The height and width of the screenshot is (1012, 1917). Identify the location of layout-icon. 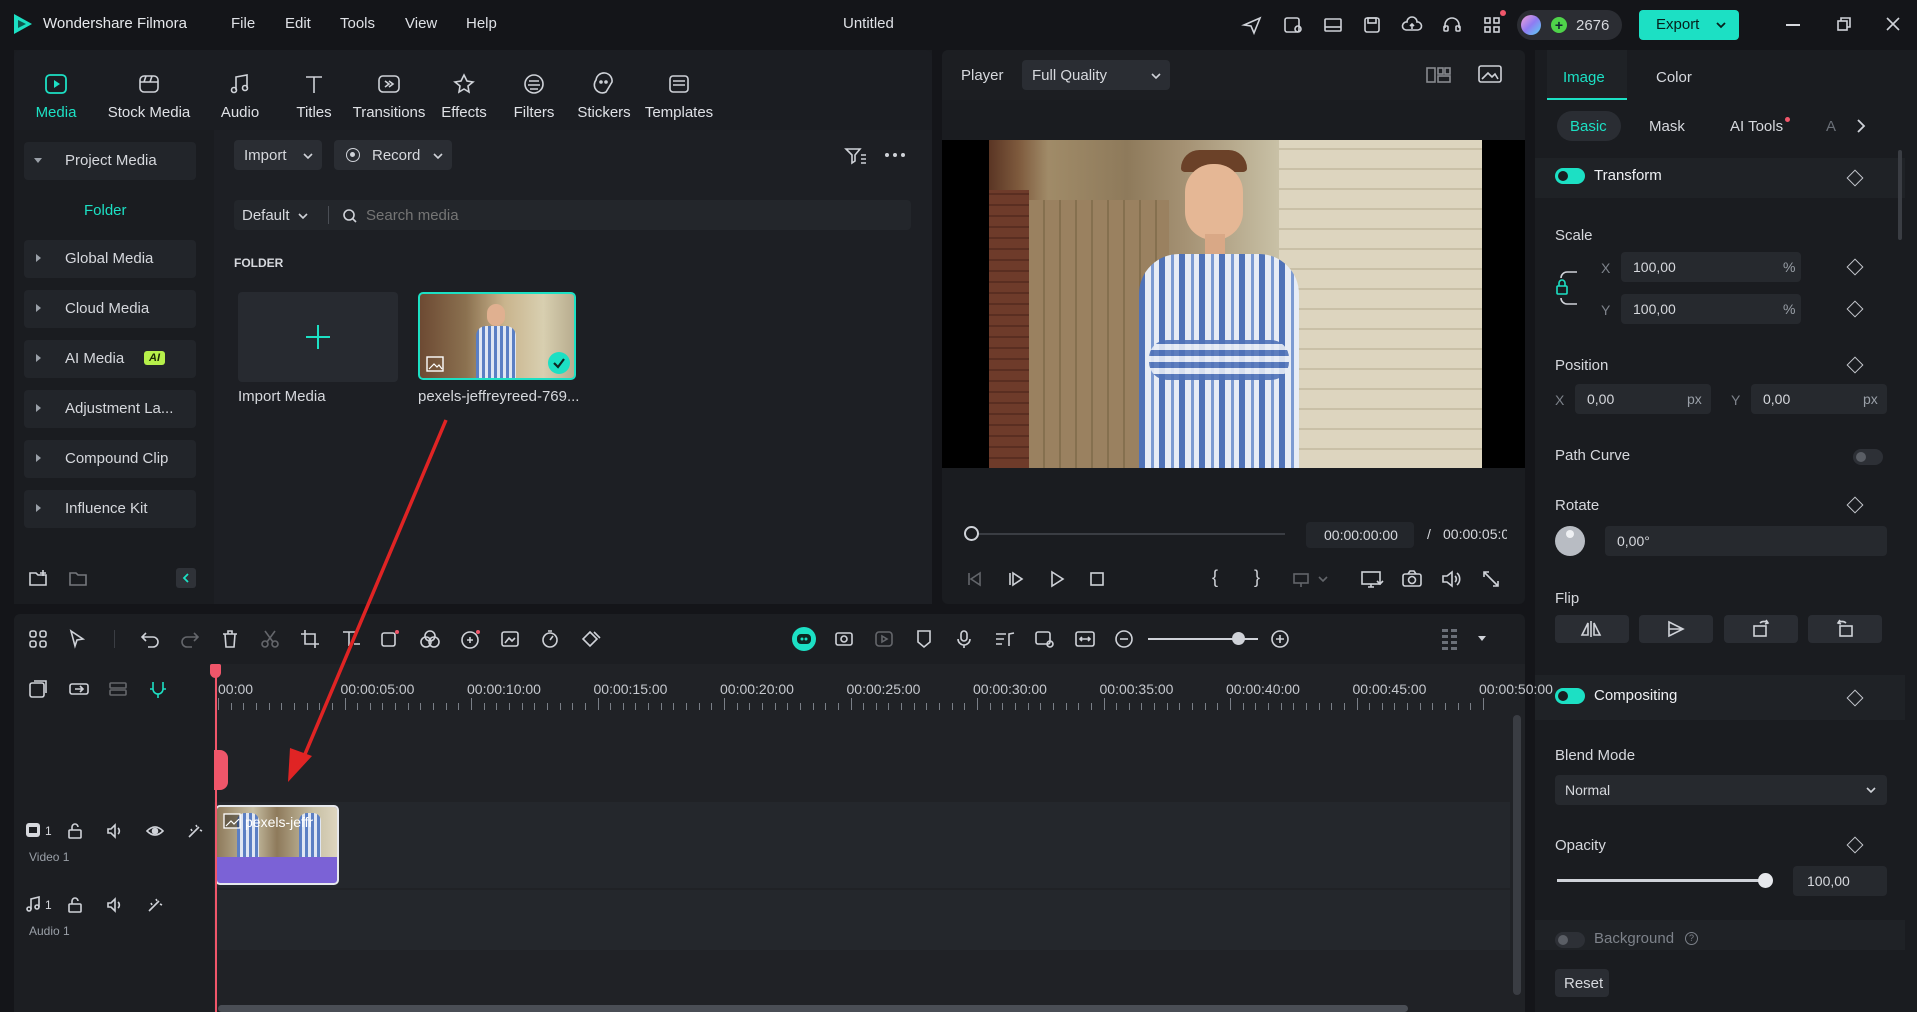
(1333, 25).